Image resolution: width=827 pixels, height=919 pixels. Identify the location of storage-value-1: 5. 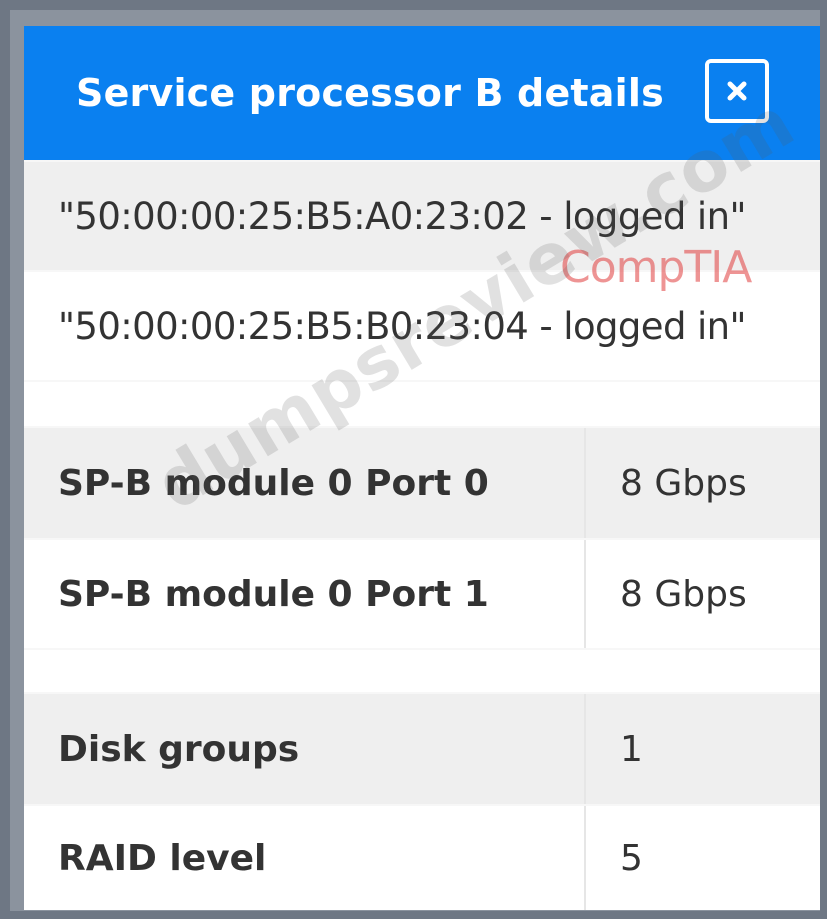
(631, 858).